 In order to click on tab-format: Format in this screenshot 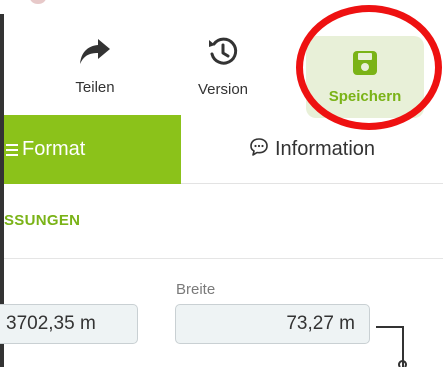, I will do `click(92, 149)`.